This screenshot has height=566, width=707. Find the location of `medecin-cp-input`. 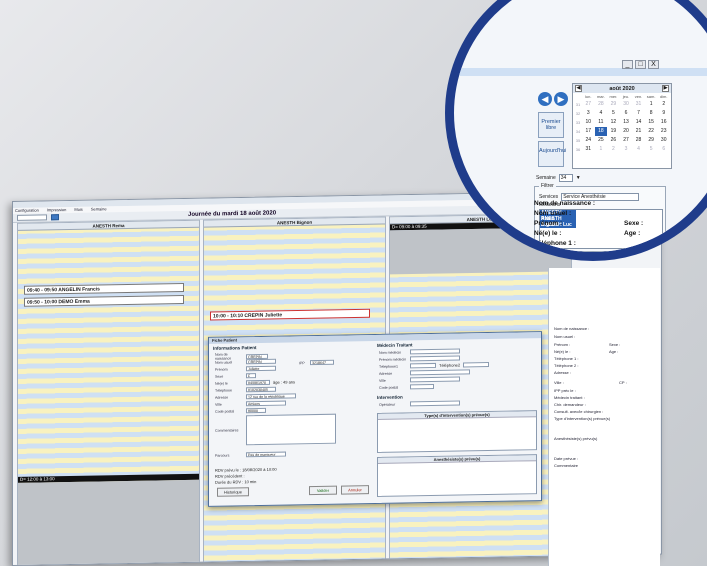

medecin-cp-input is located at coordinates (422, 386).